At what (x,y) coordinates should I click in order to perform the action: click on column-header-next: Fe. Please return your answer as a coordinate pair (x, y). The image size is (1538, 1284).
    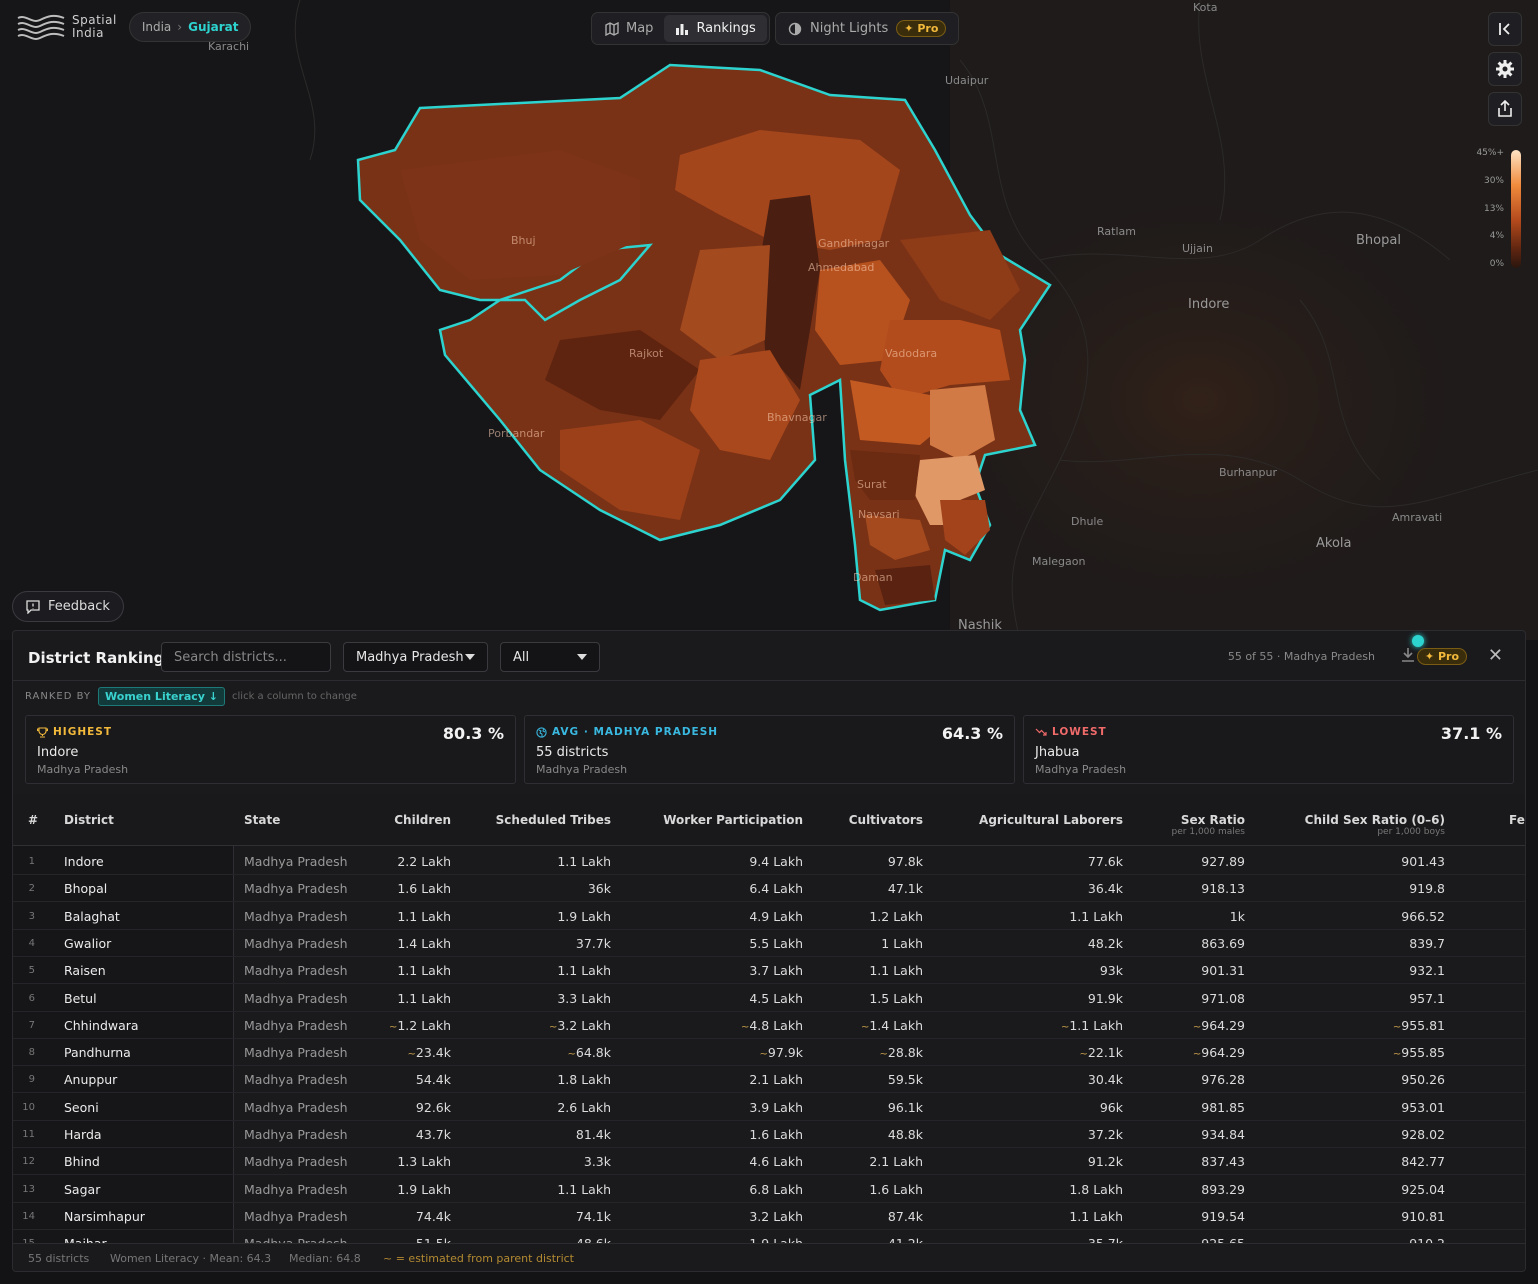
    Looking at the image, I should click on (1517, 820).